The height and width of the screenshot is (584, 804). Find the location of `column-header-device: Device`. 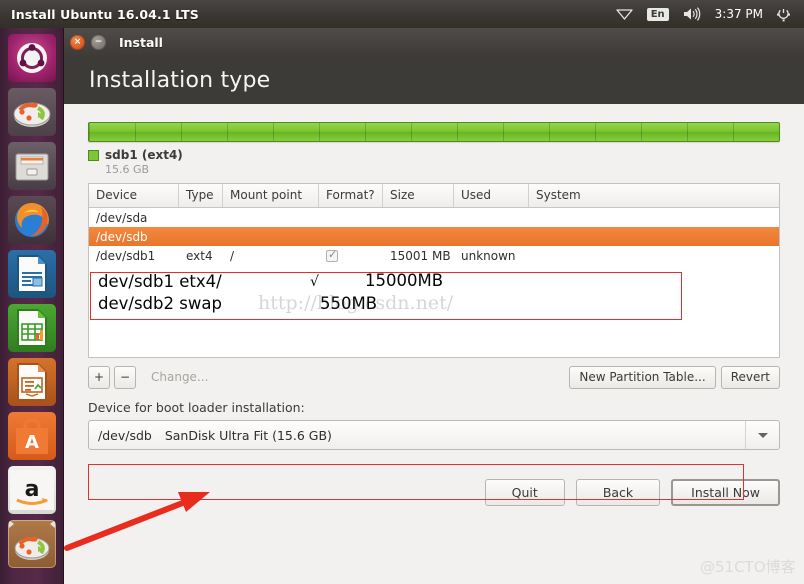

column-header-device: Device is located at coordinates (134, 195).